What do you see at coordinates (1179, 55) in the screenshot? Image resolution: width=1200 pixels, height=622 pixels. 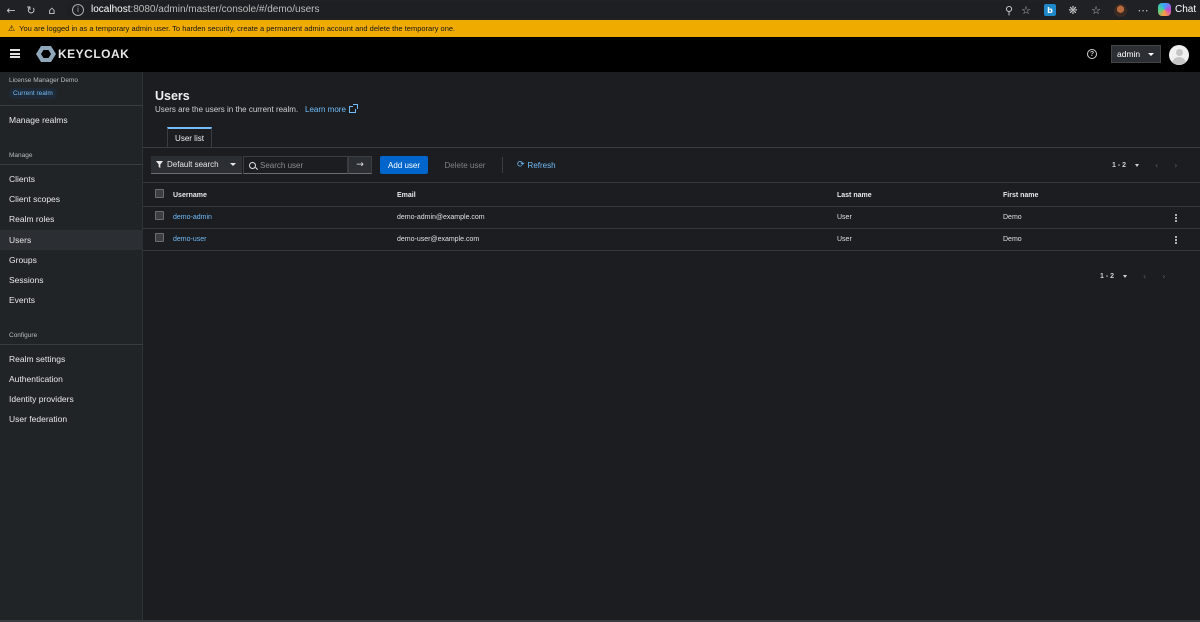 I see `user-avatar` at bounding box center [1179, 55].